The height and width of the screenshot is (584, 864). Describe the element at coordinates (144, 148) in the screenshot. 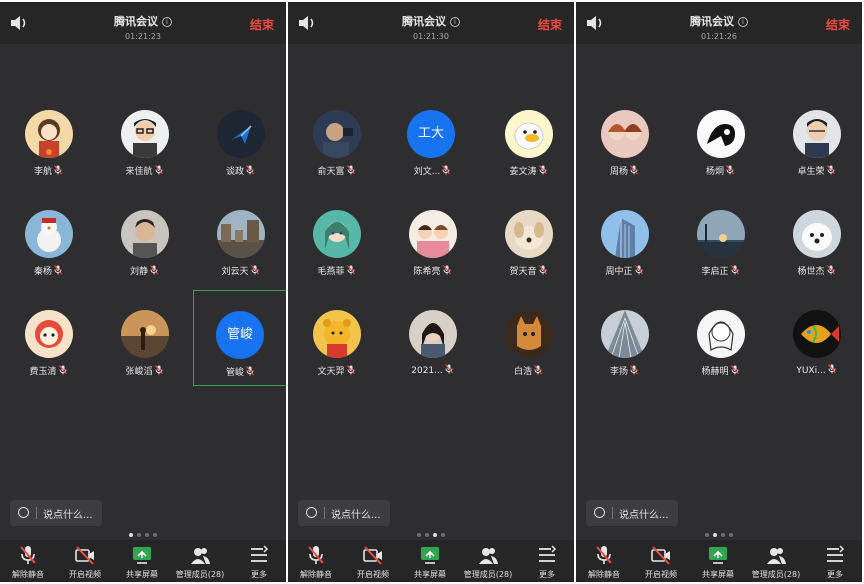

I see `participant-tile: 来佳航` at that location.